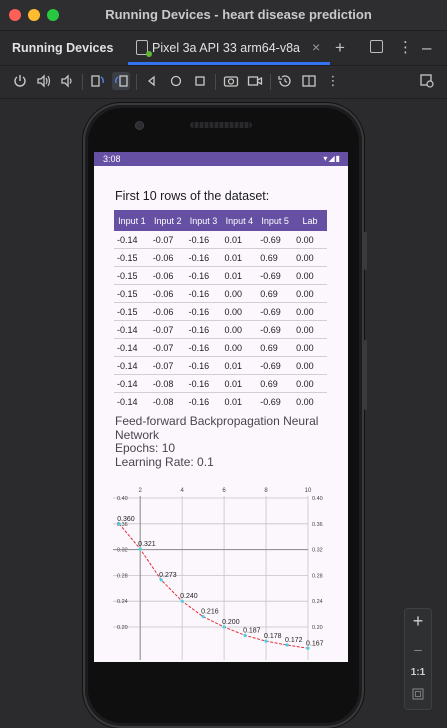 This screenshot has height=728, width=447. What do you see at coordinates (126, 519) in the screenshot?
I see `data-label: 0.360` at bounding box center [126, 519].